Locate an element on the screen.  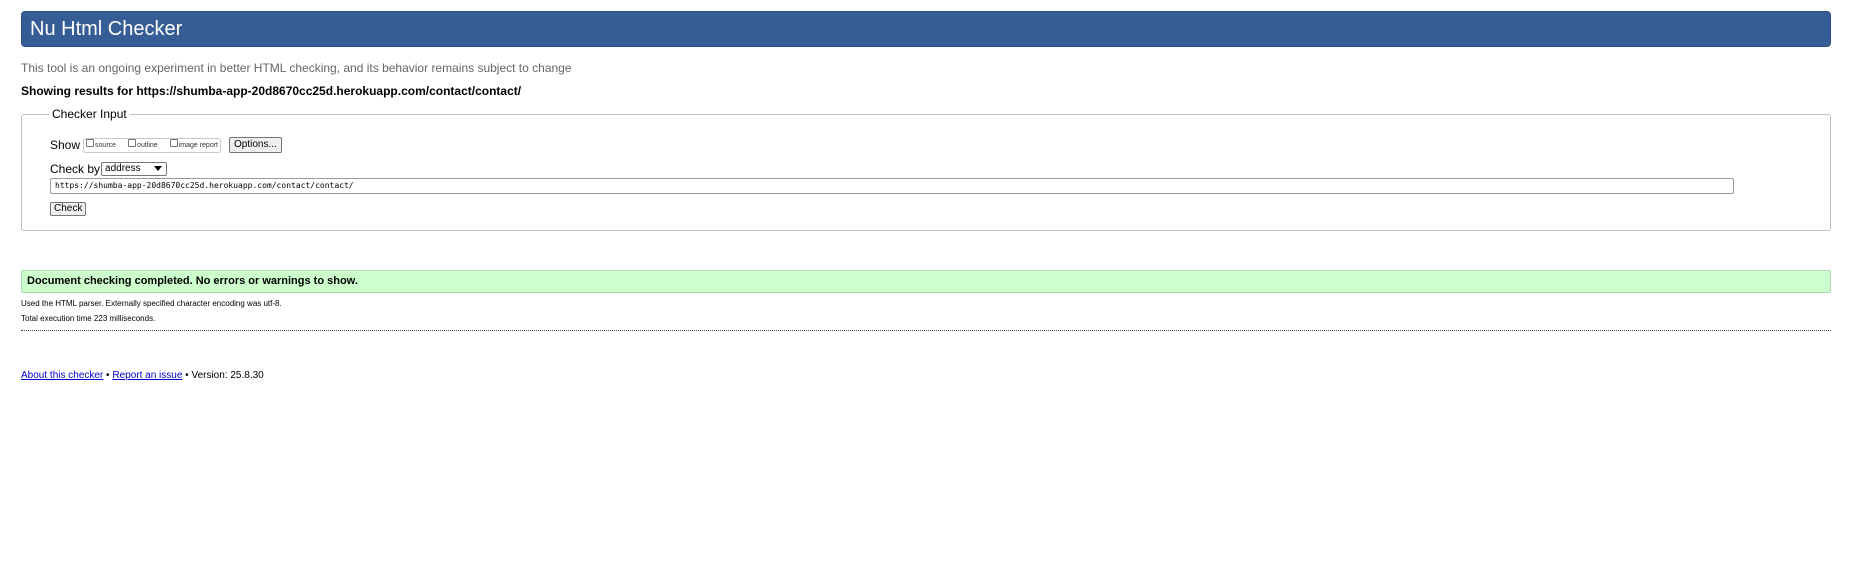
outline-checkbox is located at coordinates (132, 143).